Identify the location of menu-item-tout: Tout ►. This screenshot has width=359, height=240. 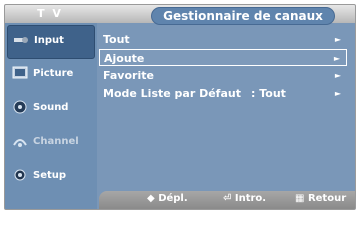
(223, 39).